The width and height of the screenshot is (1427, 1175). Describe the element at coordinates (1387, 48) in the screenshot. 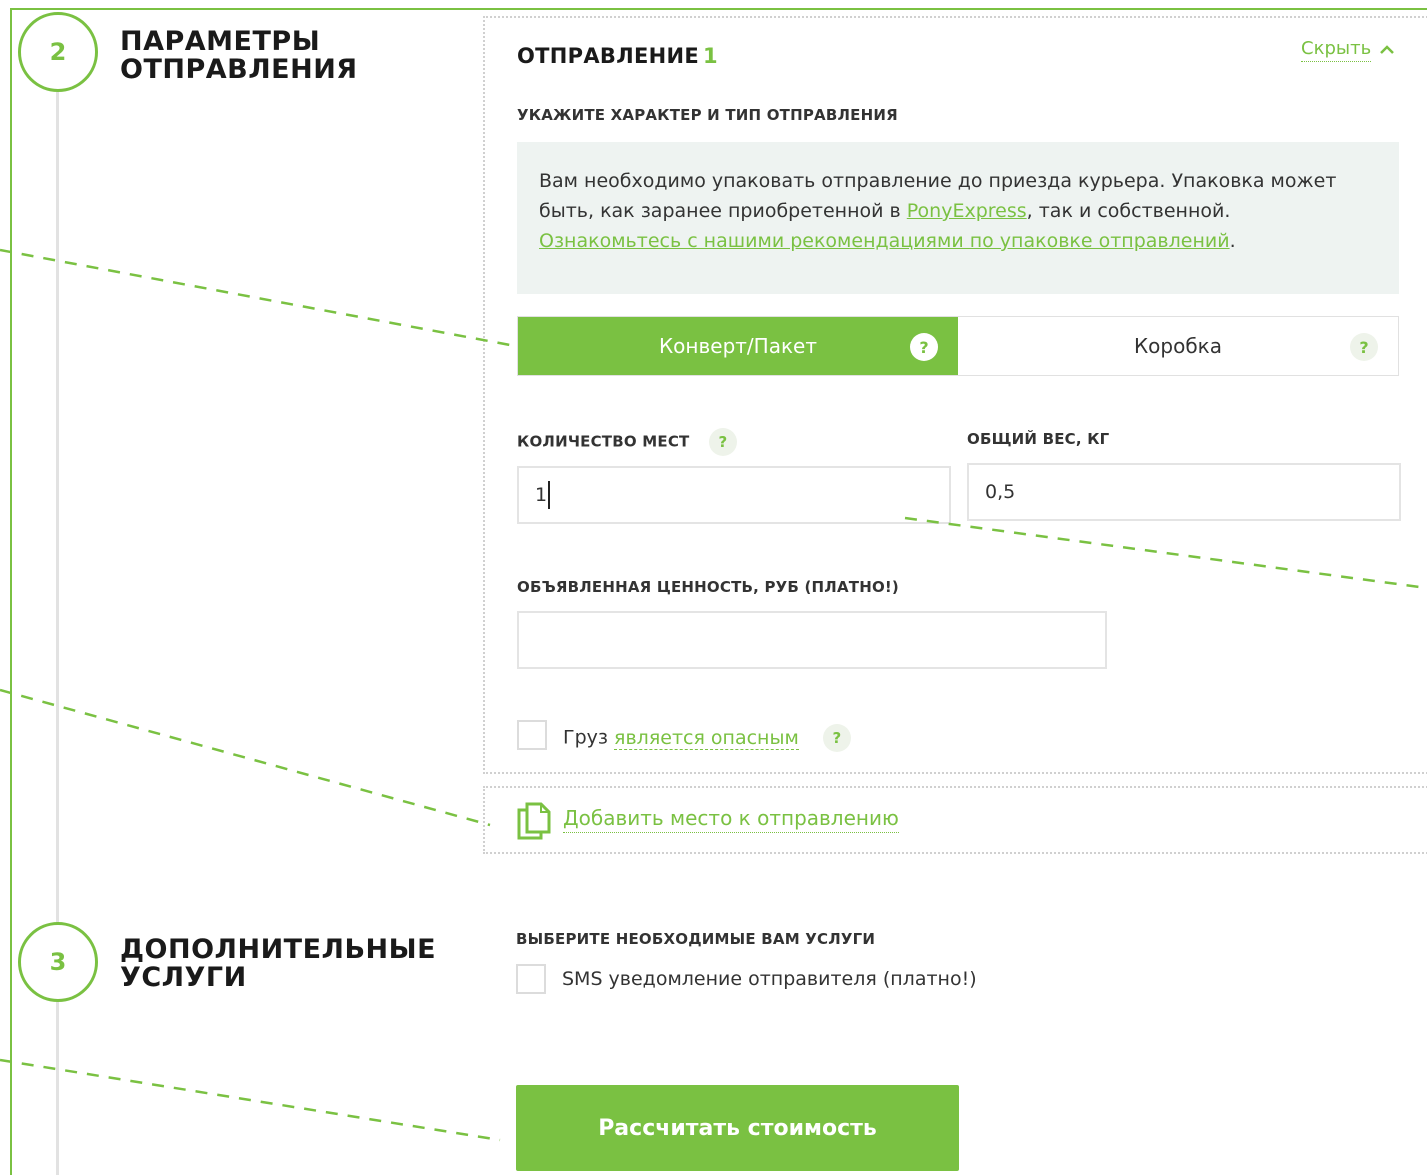

I see `chevron-up-icon` at that location.